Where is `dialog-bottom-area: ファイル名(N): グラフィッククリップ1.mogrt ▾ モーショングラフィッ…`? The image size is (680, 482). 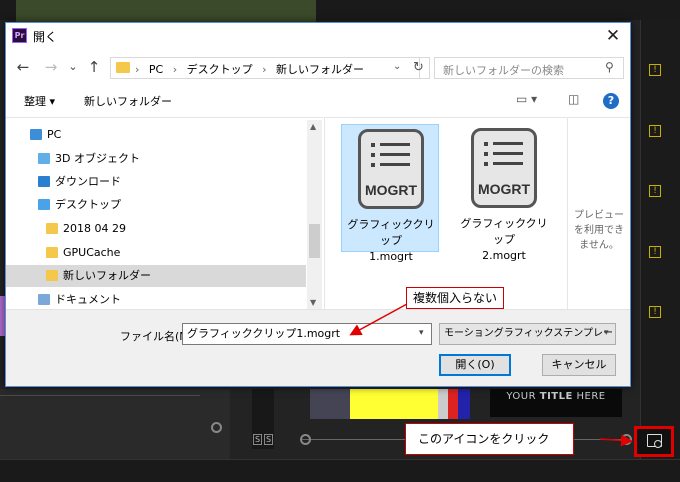 dialog-bottom-area: ファイル名(N): グラフィッククリップ1.mogrt ▾ モーショングラフィッ… is located at coordinates (318, 347).